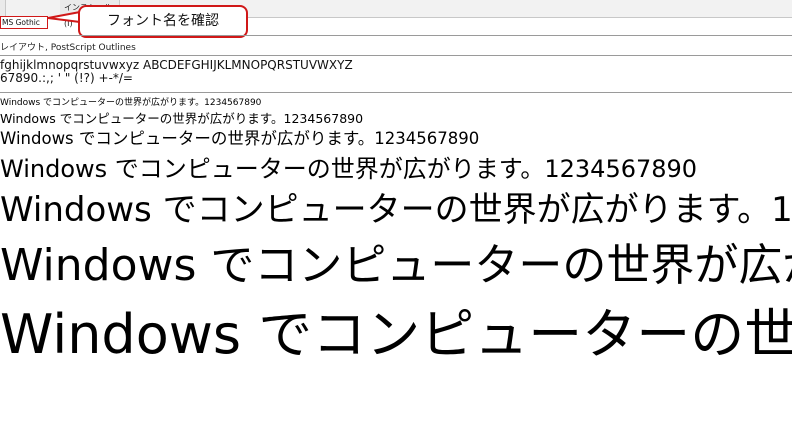  What do you see at coordinates (349, 169) in the screenshot?
I see `preview-line-size-4: Windows でコンピューターの世界が広がります。1234567890` at bounding box center [349, 169].